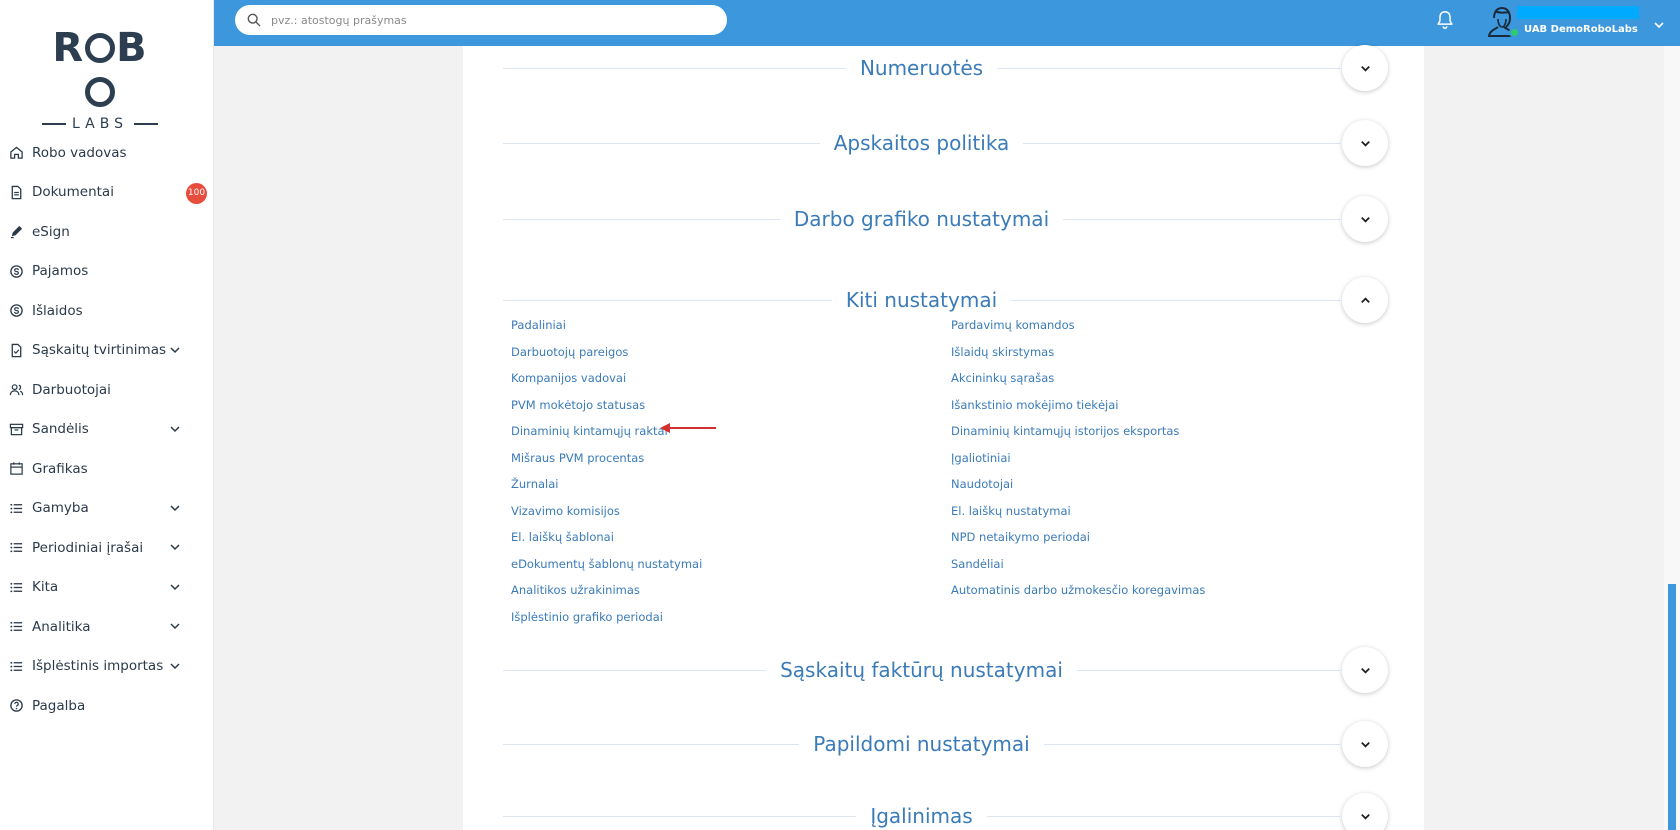  What do you see at coordinates (721, 378) in the screenshot?
I see `settings-link: Kompanijos vadovai` at bounding box center [721, 378].